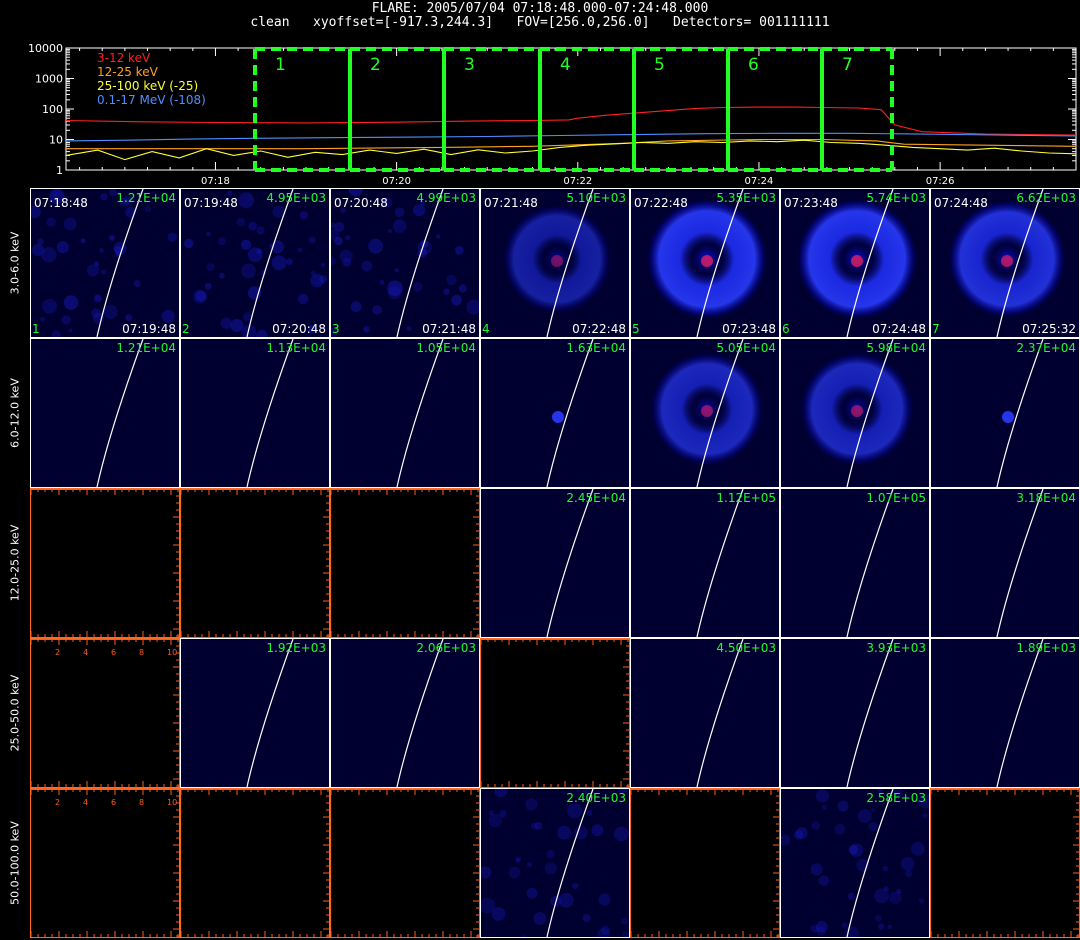 This screenshot has height=940, width=1080. I want to click on axis-tick-label: 6, so click(114, 652).